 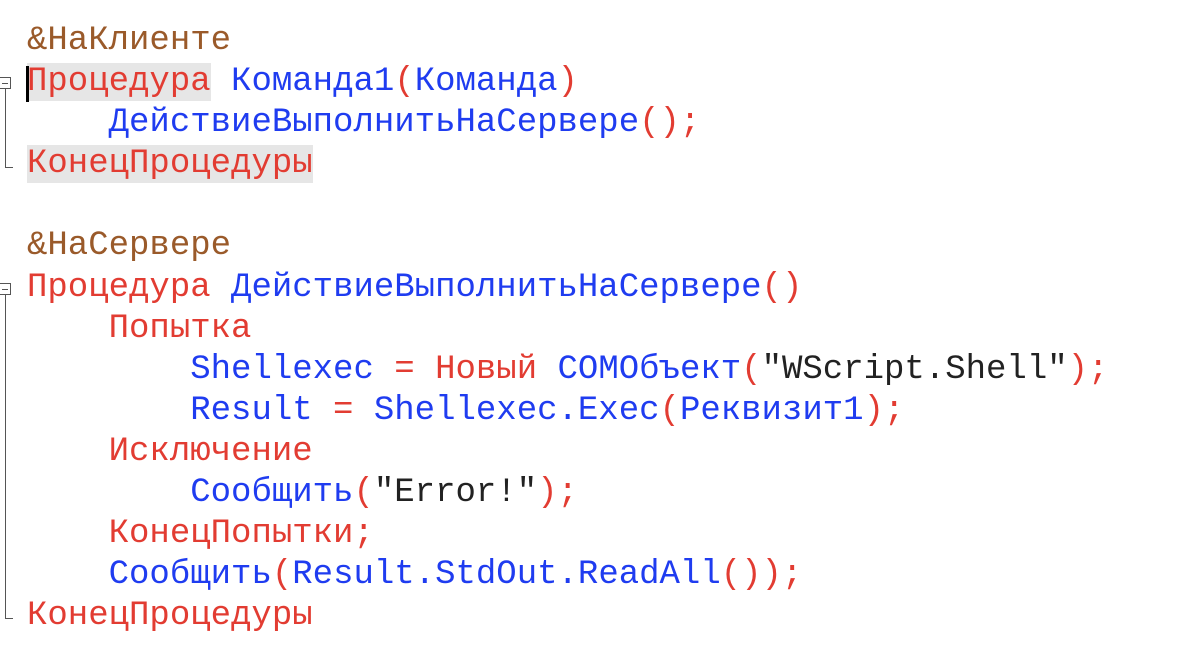 I want to click on code-token: Попытка, so click(x=180, y=328).